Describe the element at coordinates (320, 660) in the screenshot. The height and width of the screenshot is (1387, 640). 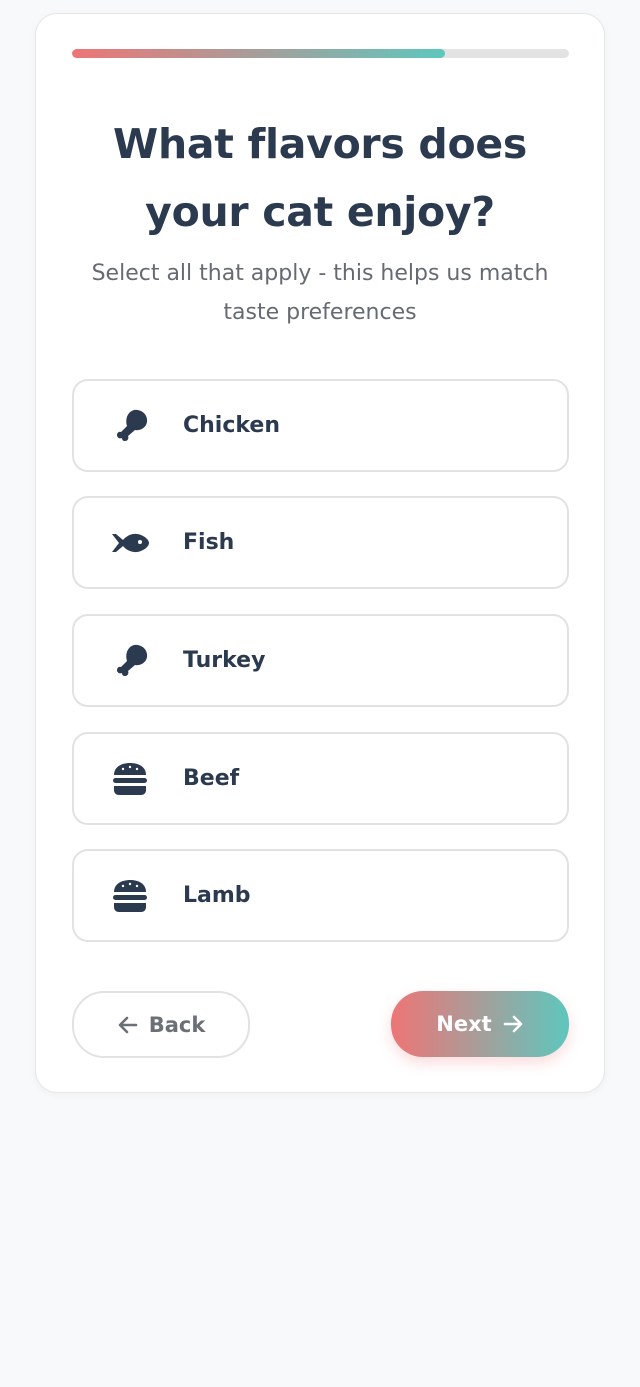
I see `option-turkey: Turkey` at that location.